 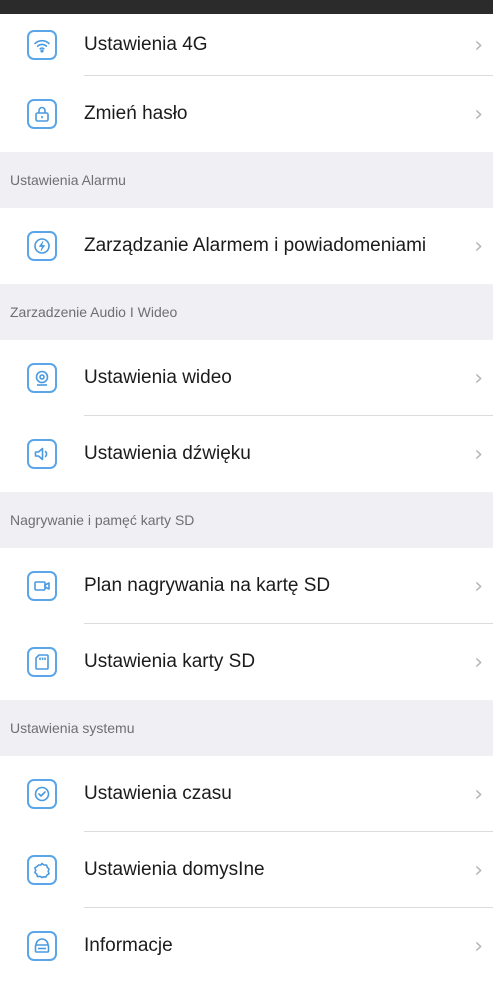 What do you see at coordinates (94, 312) in the screenshot?
I see `section-header-audio-video: Zarzadzenie Audio I Wideo` at bounding box center [94, 312].